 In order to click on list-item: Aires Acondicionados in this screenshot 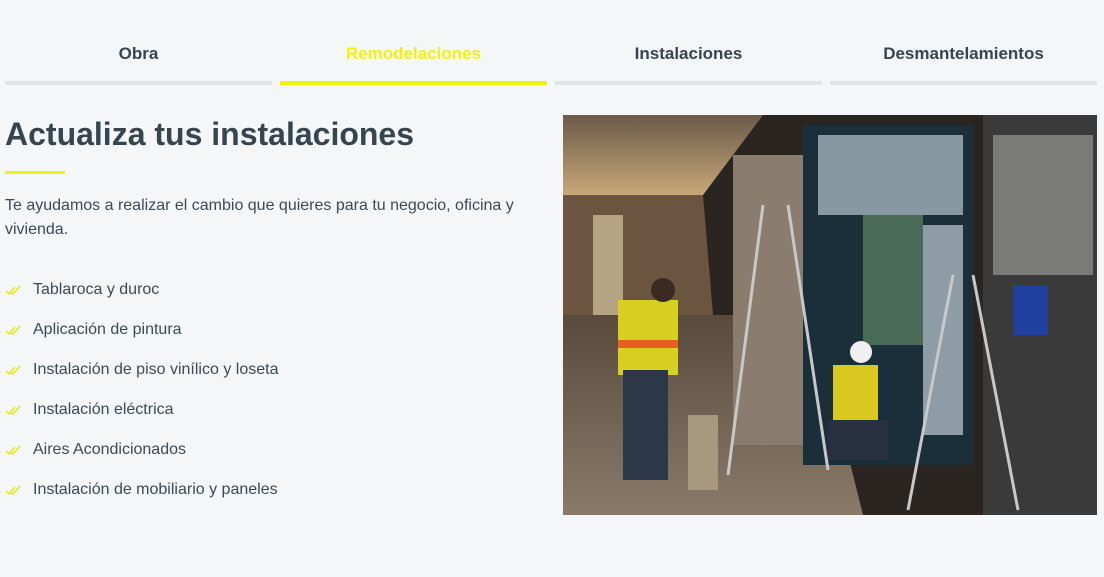, I will do `click(275, 450)`.